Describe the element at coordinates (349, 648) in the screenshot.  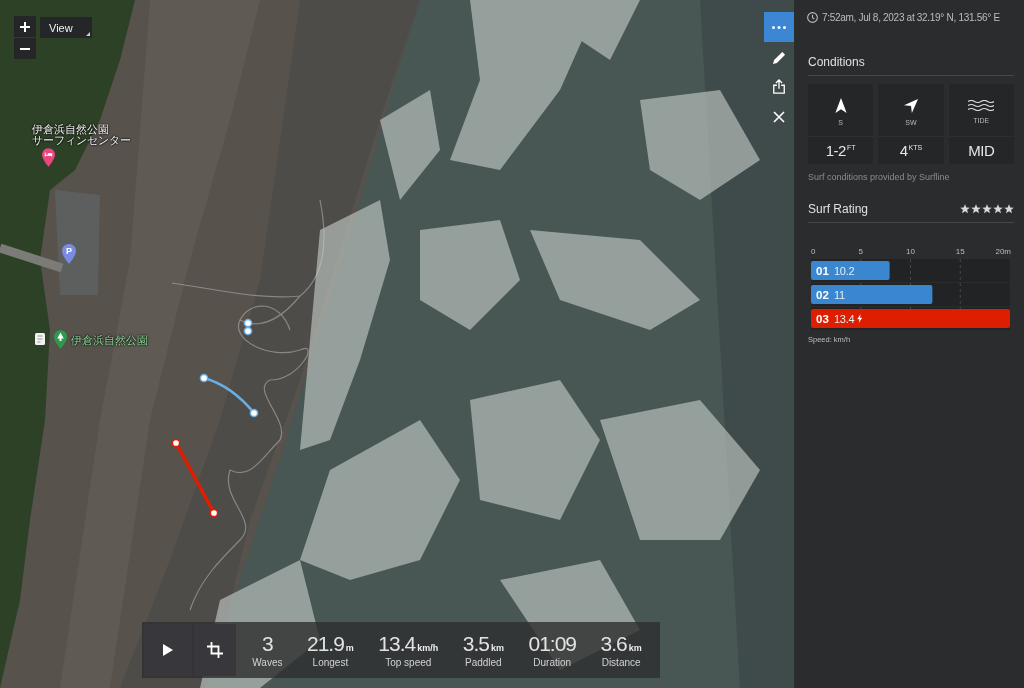
I see `stat-unit: m` at that location.